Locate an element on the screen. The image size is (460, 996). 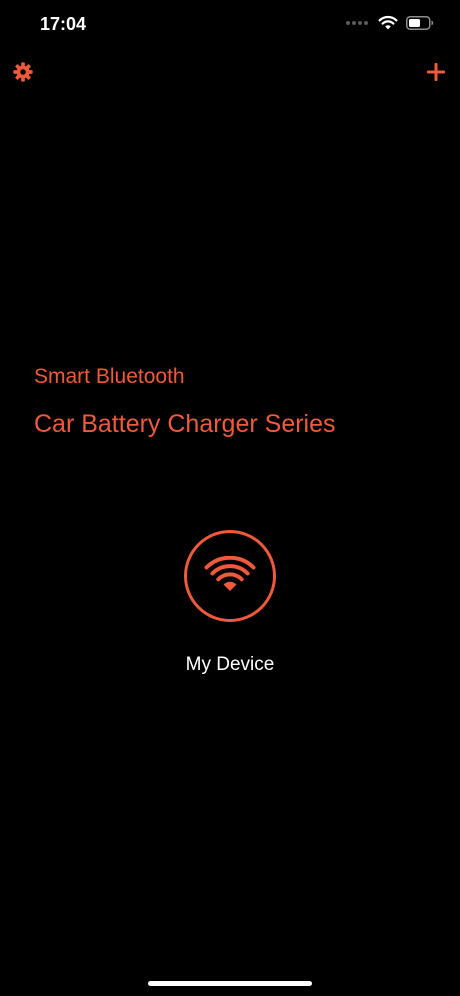
device-icon-circle is located at coordinates (230, 576).